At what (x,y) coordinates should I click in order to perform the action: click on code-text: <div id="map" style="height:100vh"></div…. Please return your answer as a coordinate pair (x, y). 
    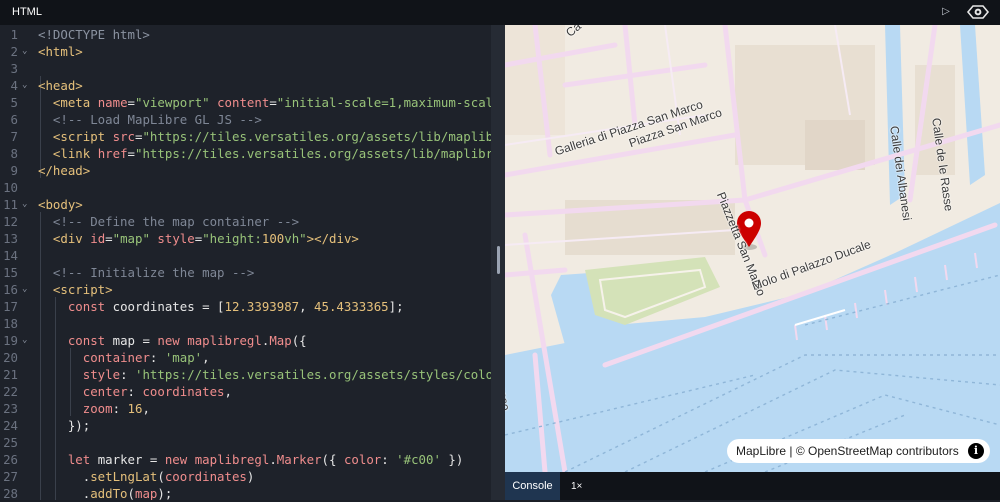
    Looking at the image, I should click on (205, 238).